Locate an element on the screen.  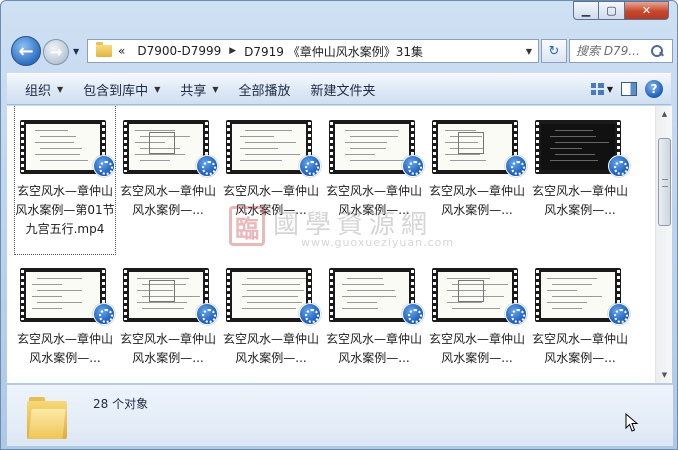
details-pane: 28 个对象 is located at coordinates (340, 415).